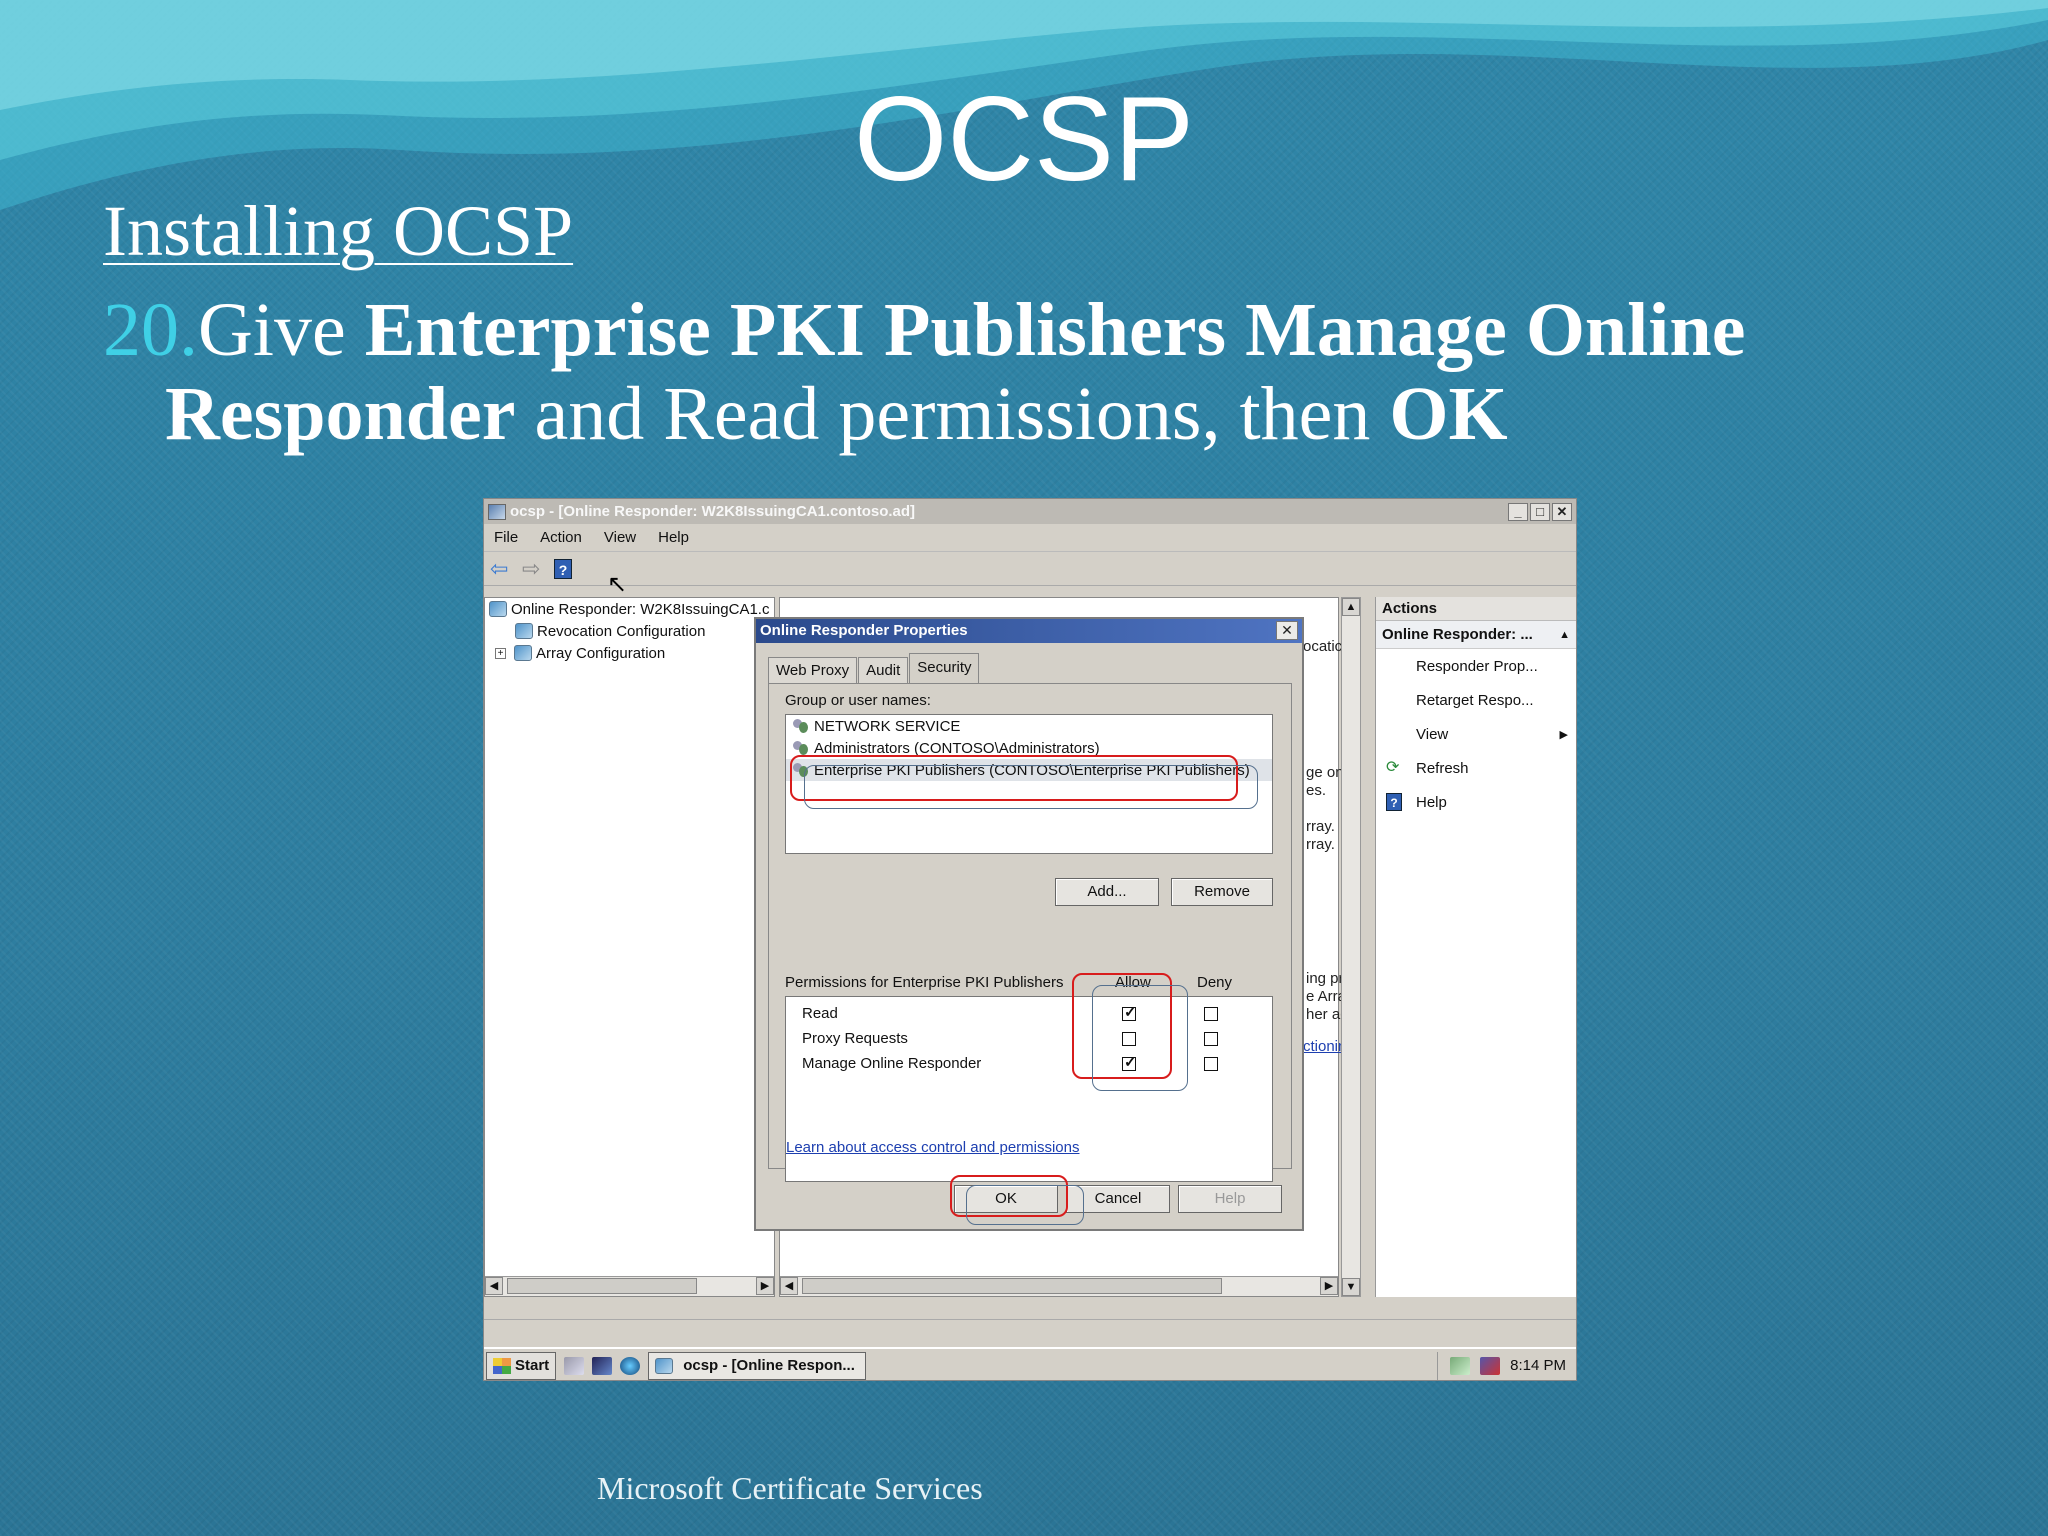 This screenshot has height=1536, width=2048. Describe the element at coordinates (1351, 607) in the screenshot. I see `scroll-up-icon: ▲` at that location.